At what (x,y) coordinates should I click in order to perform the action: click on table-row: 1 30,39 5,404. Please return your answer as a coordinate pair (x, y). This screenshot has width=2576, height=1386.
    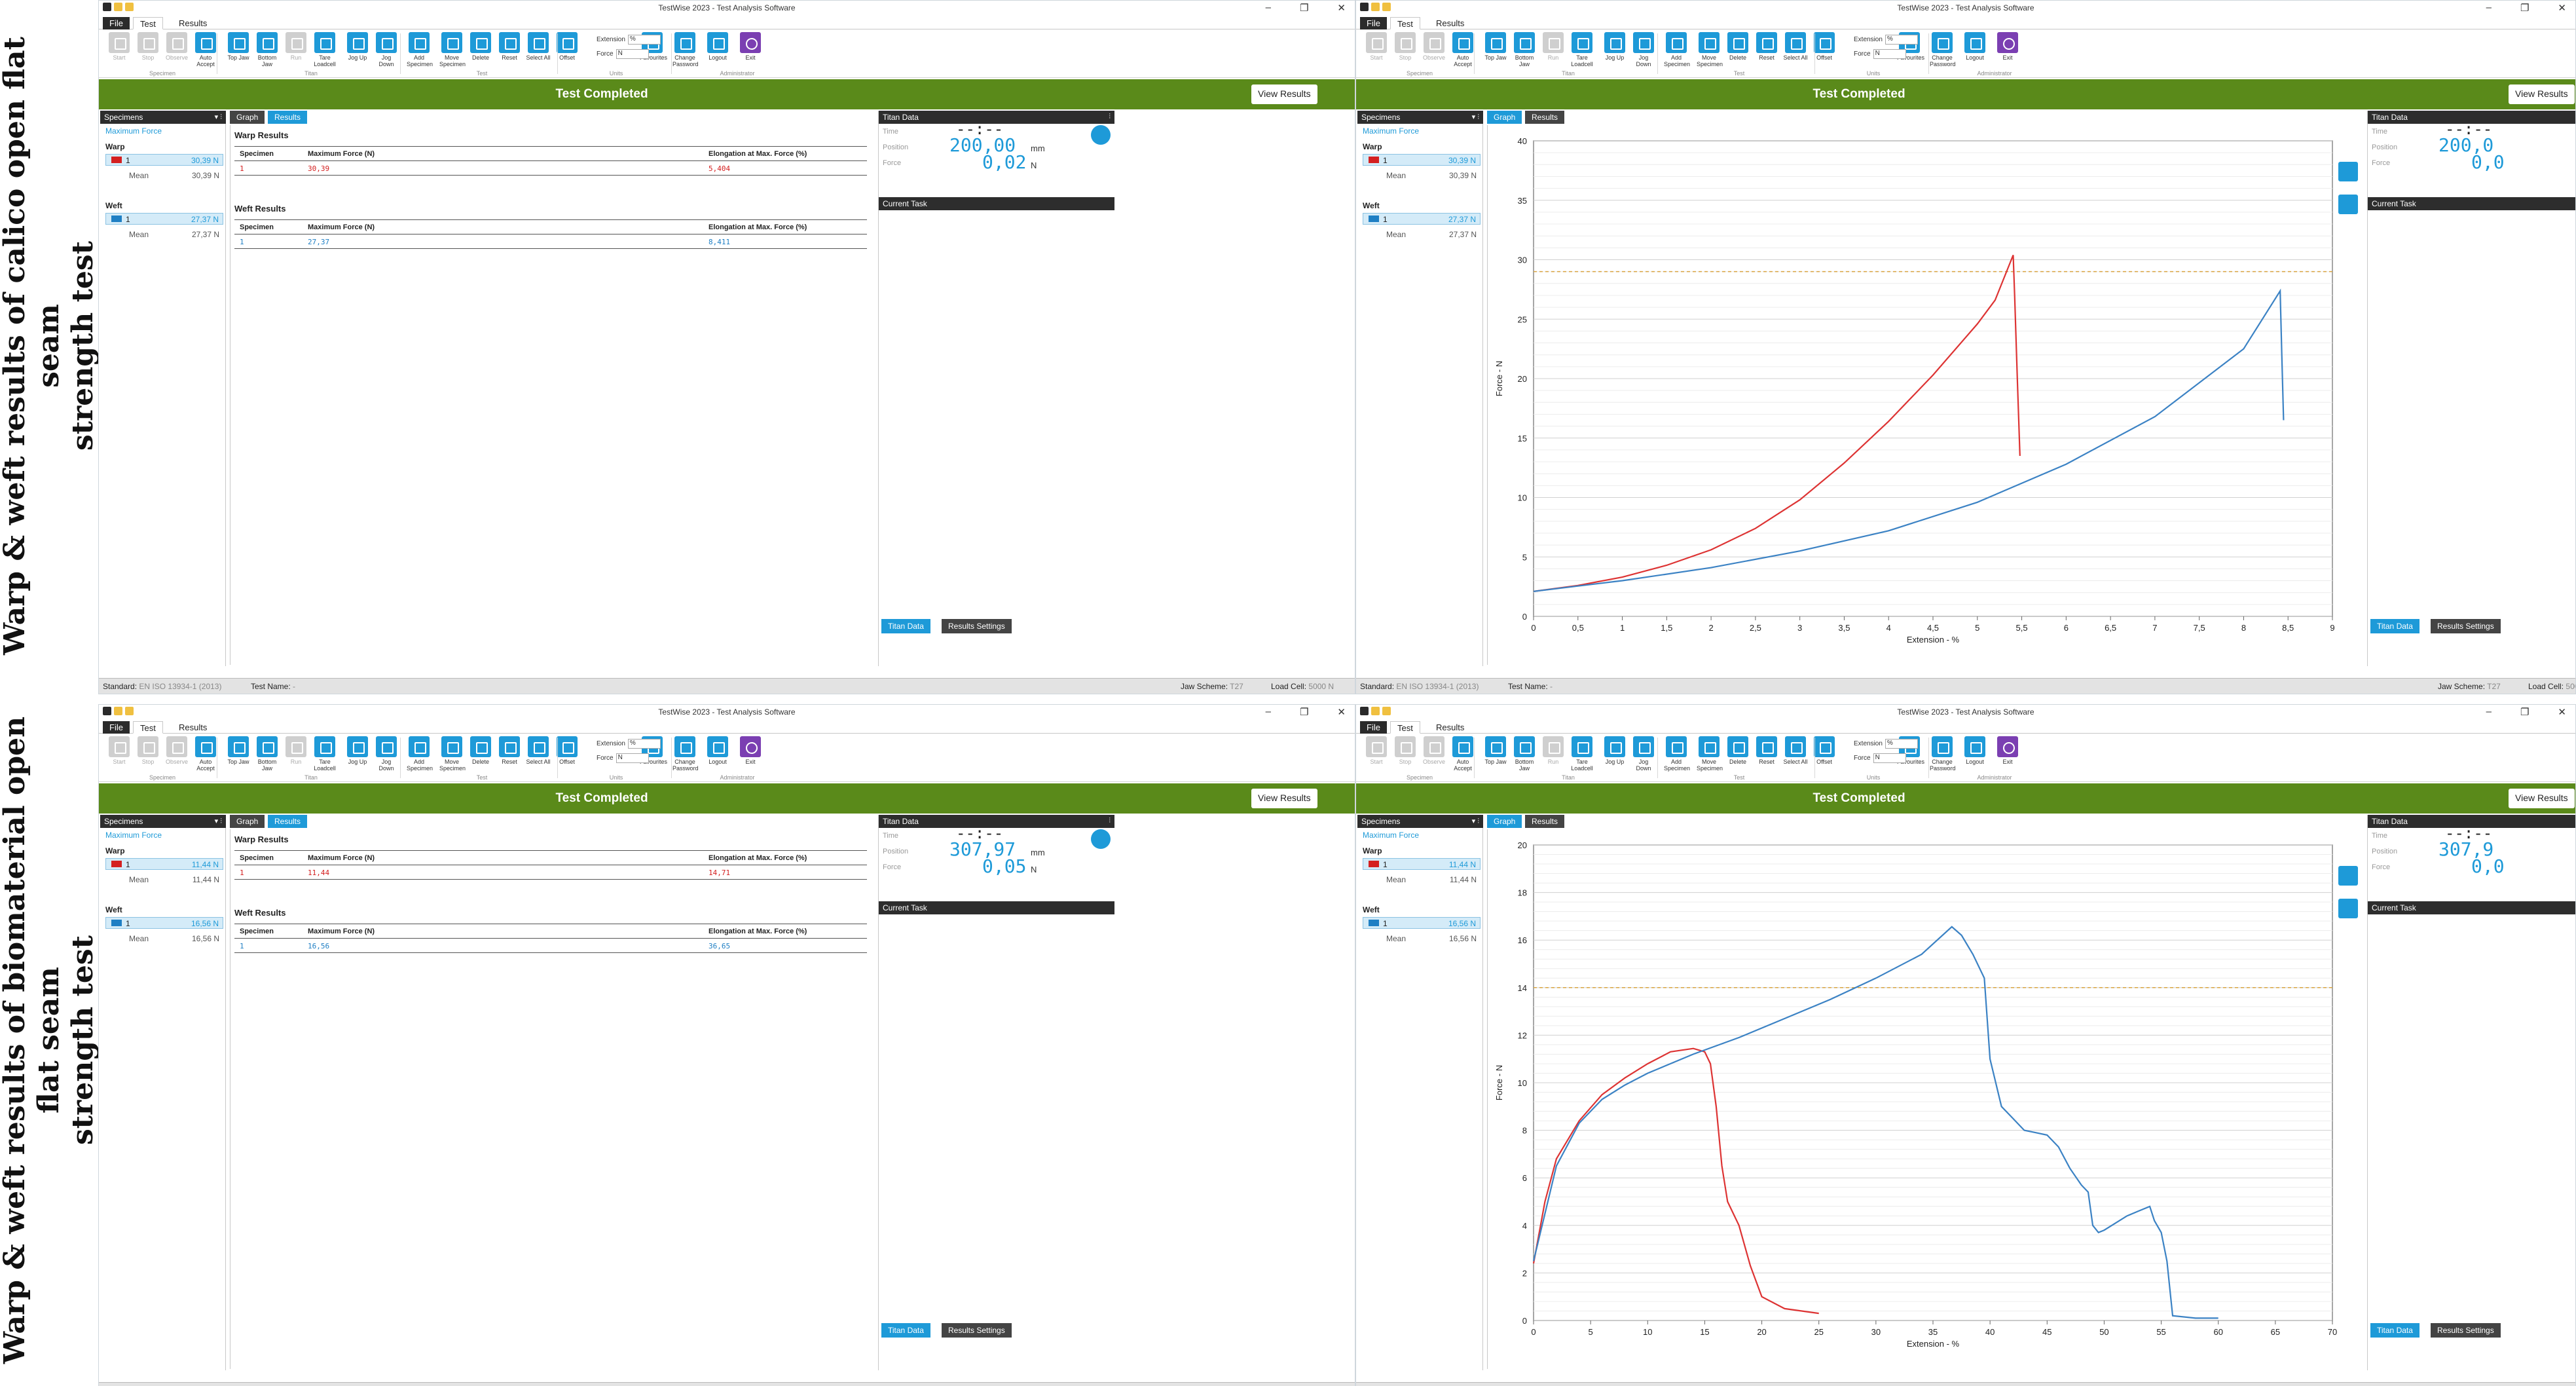
    Looking at the image, I should click on (550, 168).